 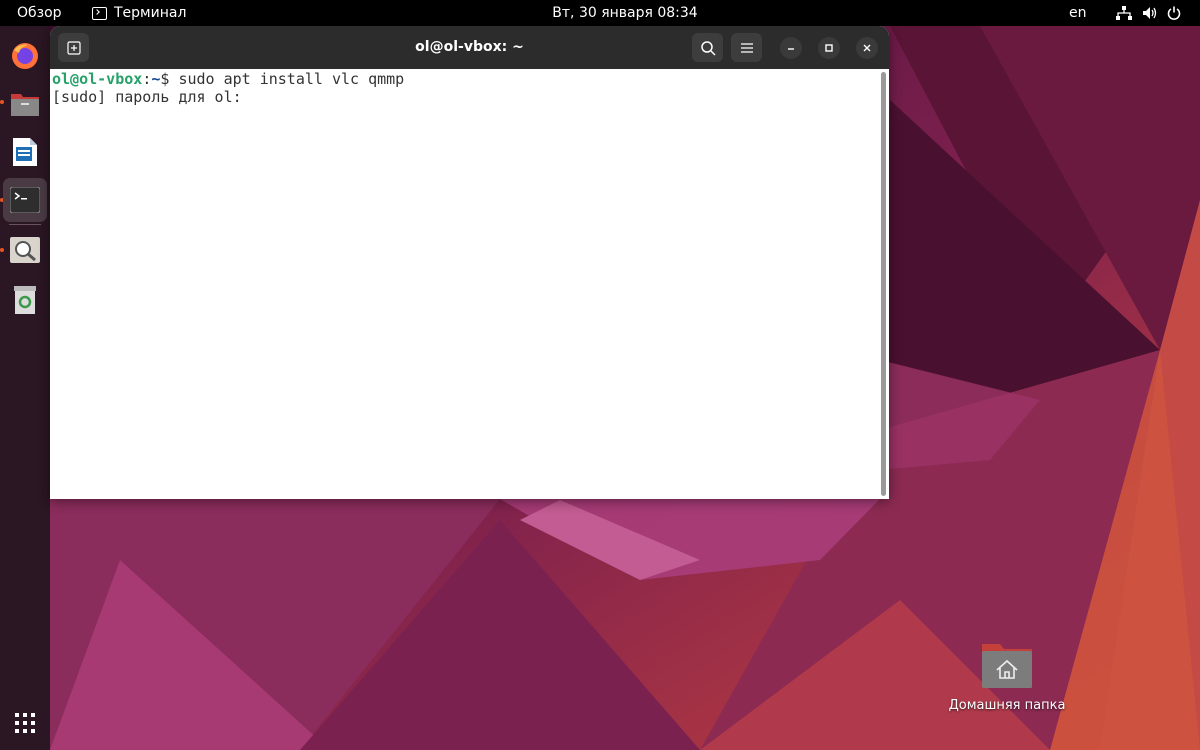 I want to click on new-tab-button, so click(x=73, y=47).